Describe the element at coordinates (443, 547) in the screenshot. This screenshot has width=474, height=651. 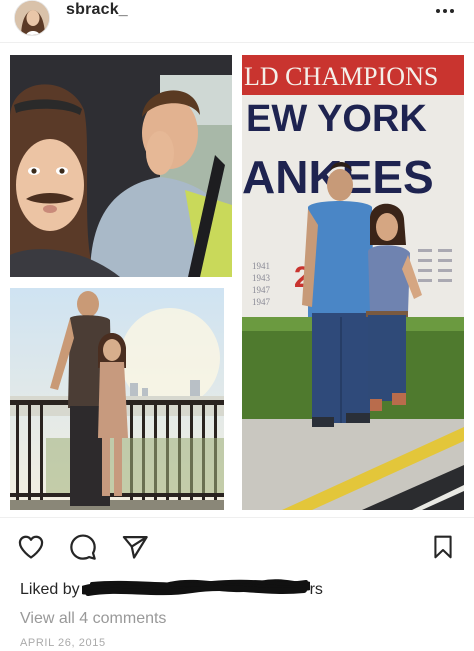
I see `bookmark-icon` at that location.